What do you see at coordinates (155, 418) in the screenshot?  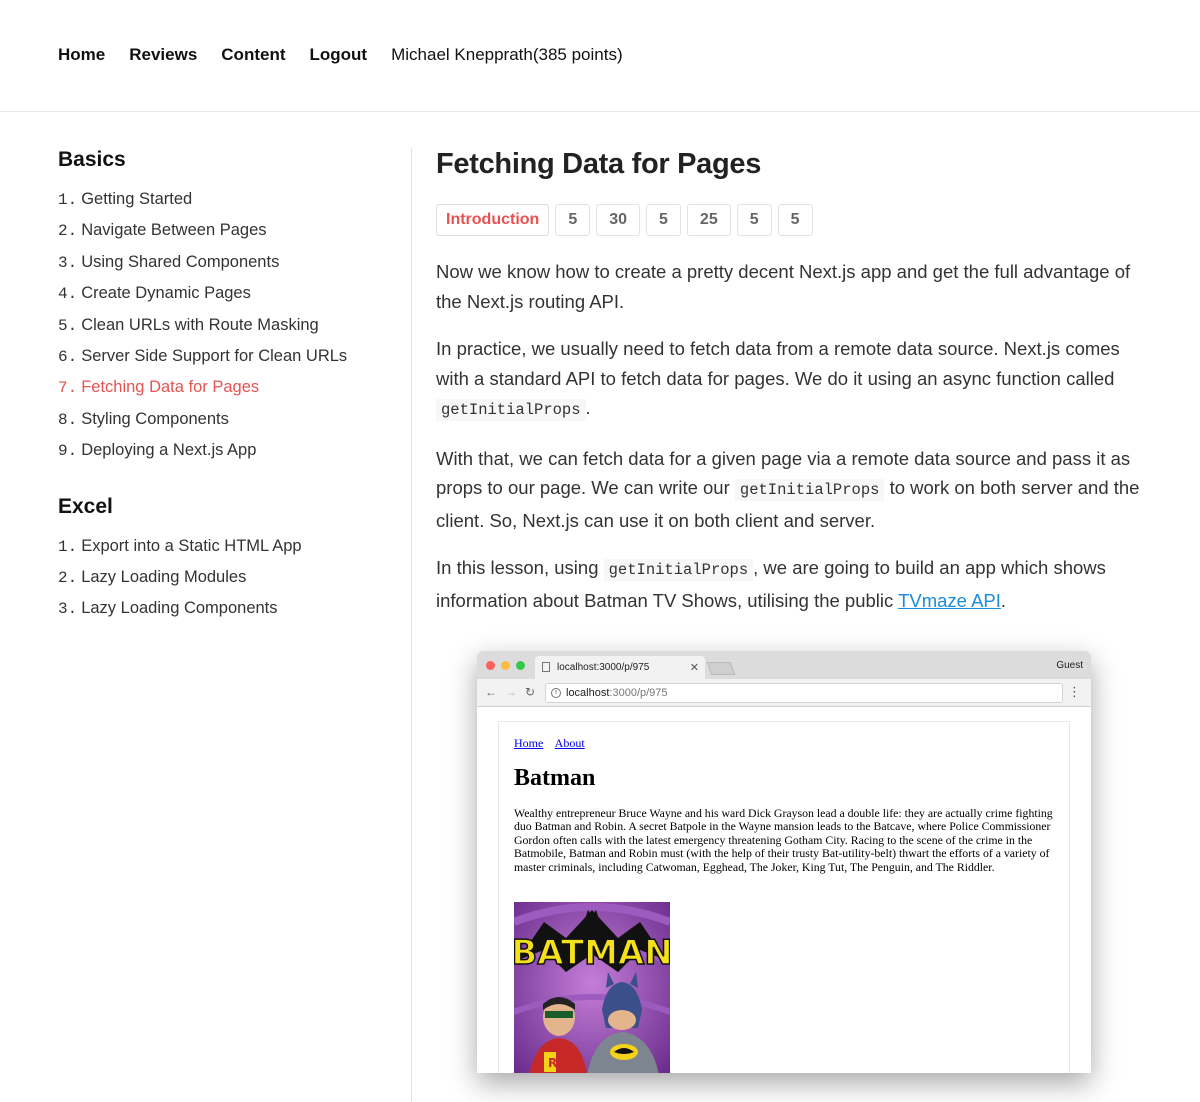 I see `lesson-label: Styling Components` at bounding box center [155, 418].